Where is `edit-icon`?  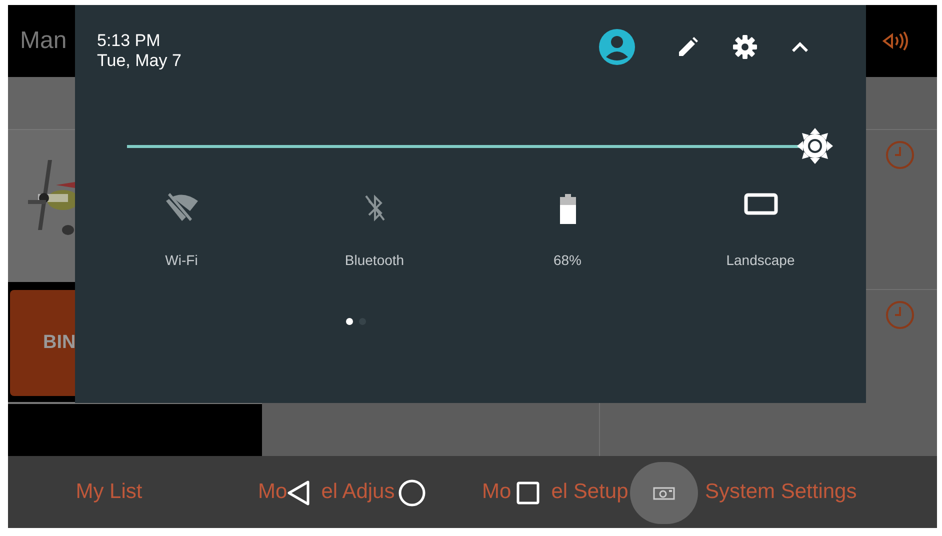 edit-icon is located at coordinates (688, 47).